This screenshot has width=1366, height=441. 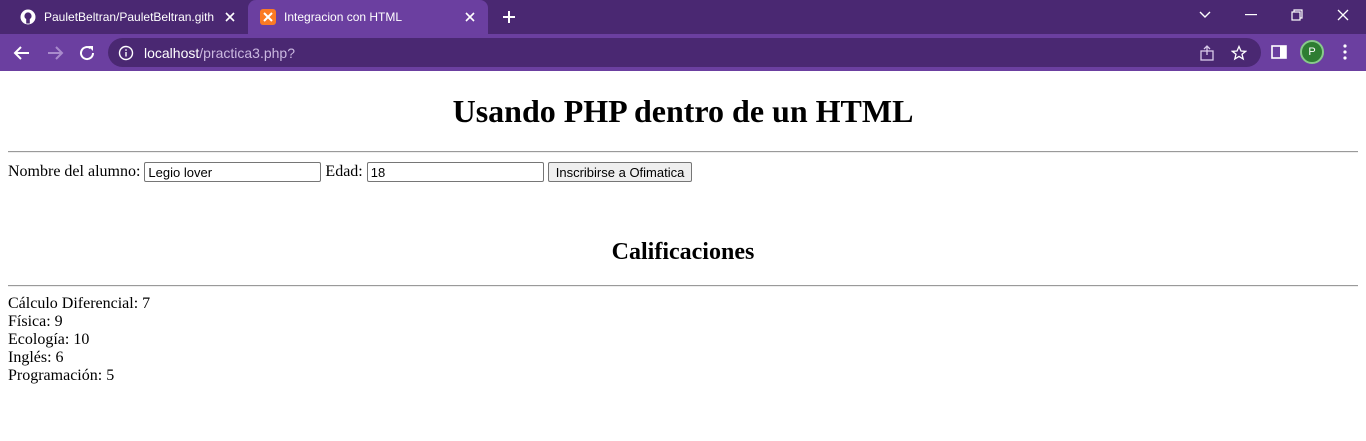 I want to click on grade-item: Cálculo Diferencial: 7, so click(x=79, y=303).